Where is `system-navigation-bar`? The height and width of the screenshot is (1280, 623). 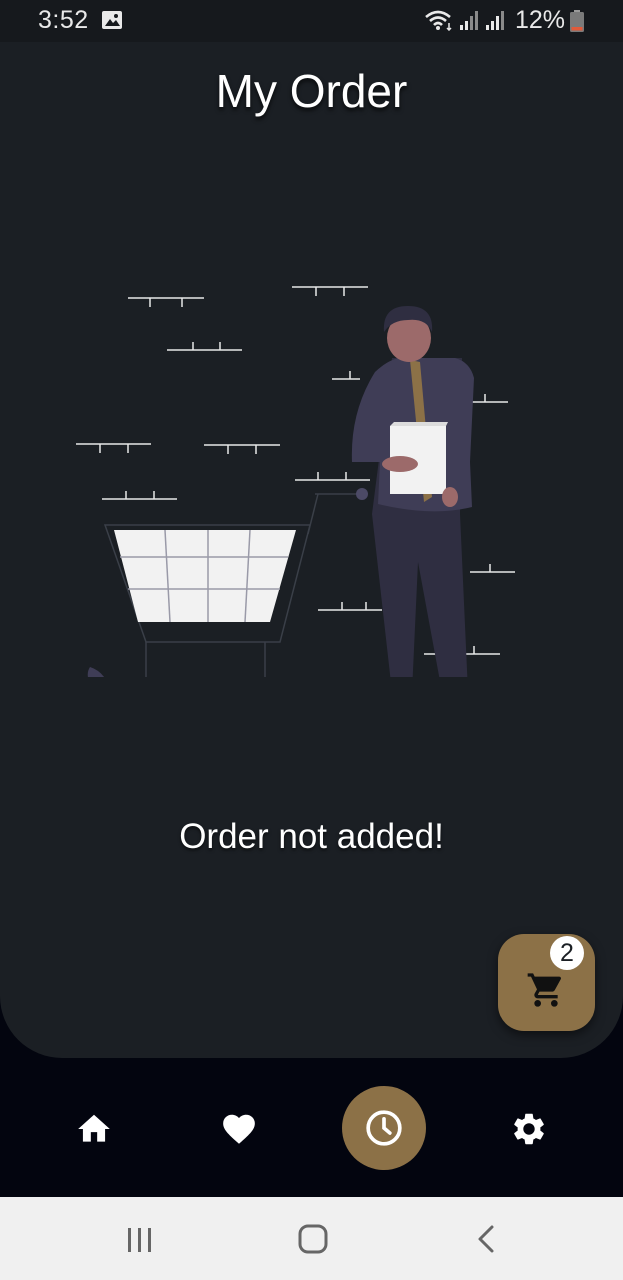
system-navigation-bar is located at coordinates (311, 1238).